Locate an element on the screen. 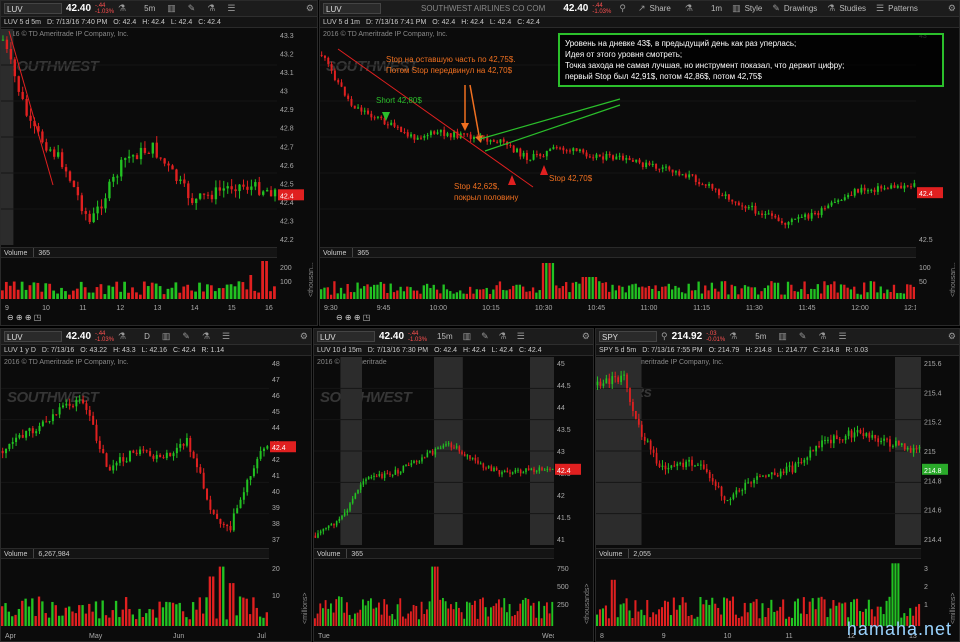 The height and width of the screenshot is (642, 960). interval-selector: 1m is located at coordinates (716, 8).